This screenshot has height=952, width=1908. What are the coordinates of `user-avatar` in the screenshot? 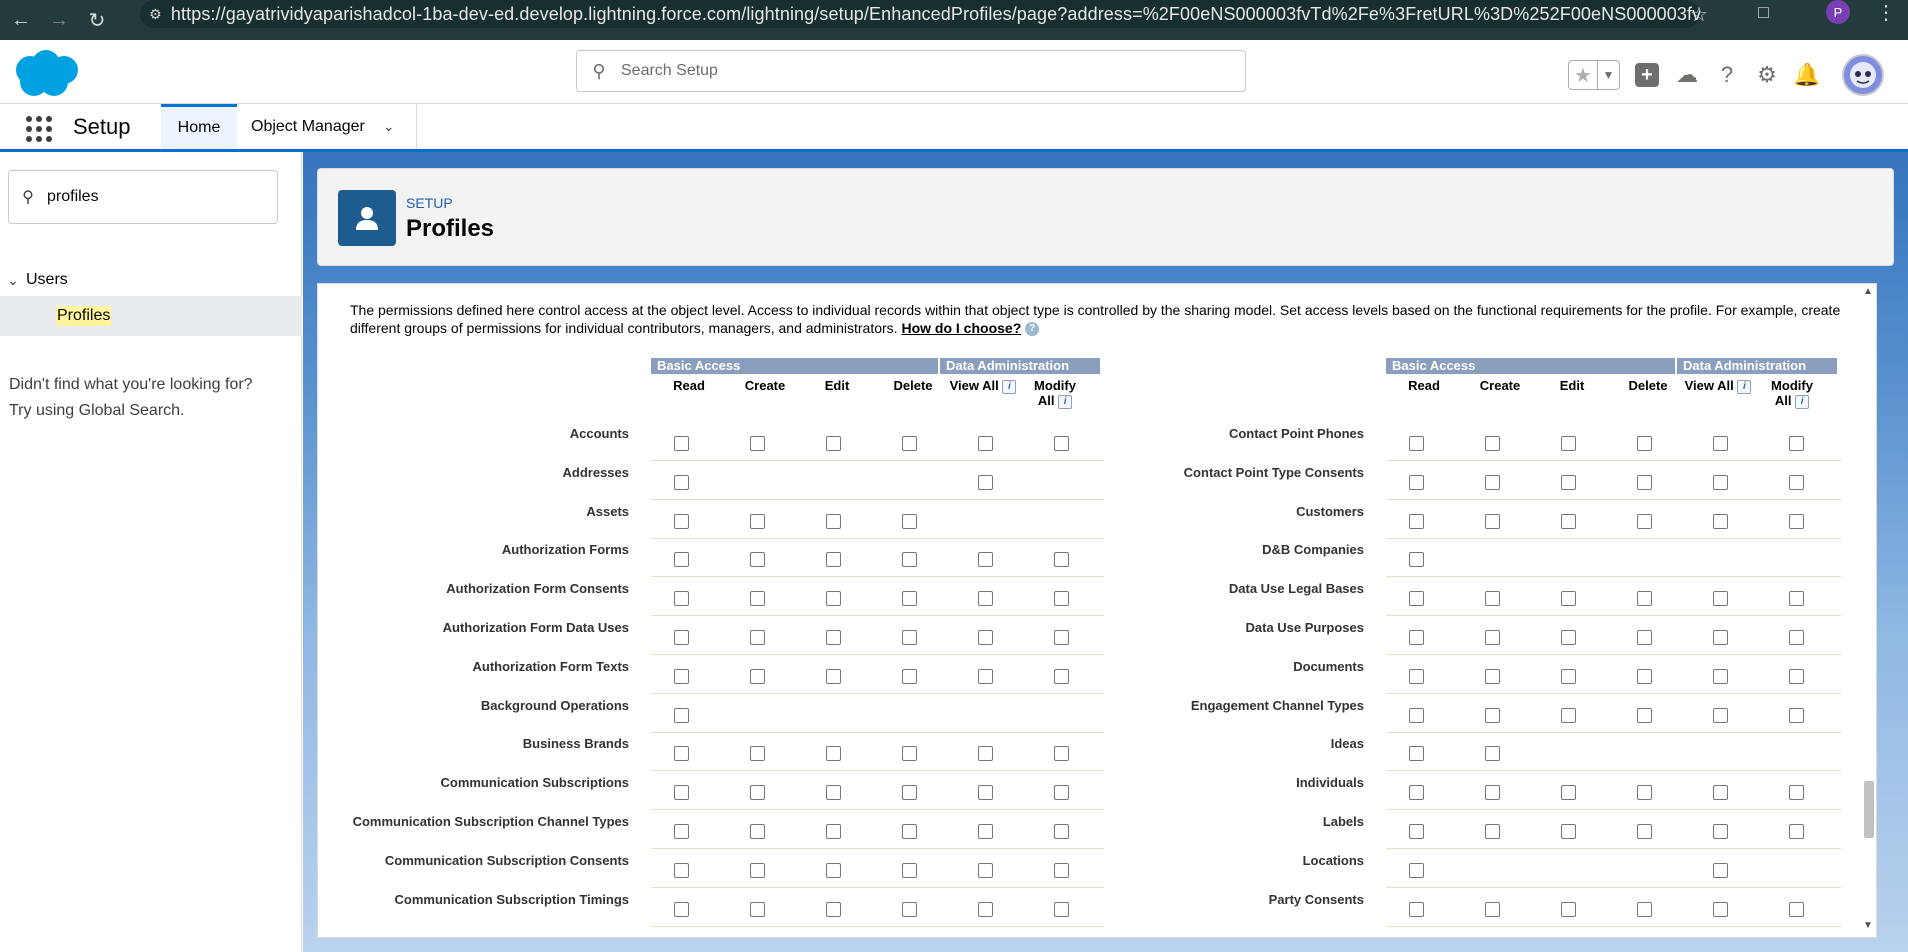 It's located at (1863, 75).